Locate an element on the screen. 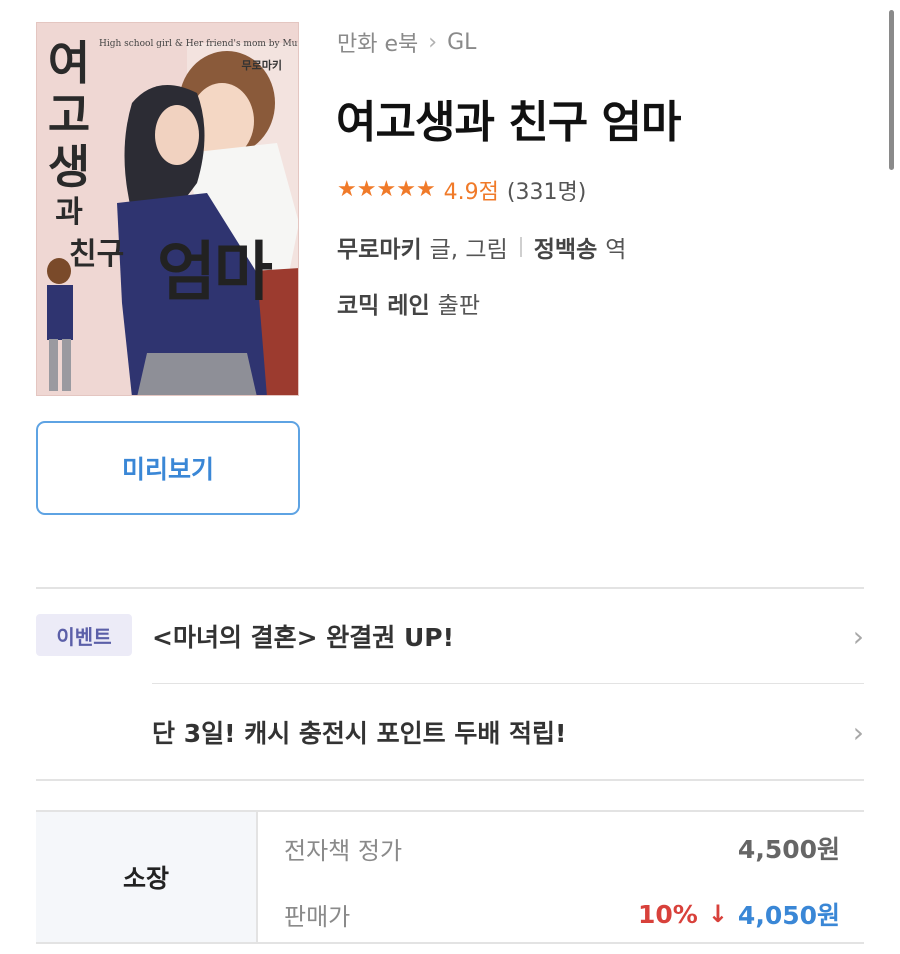  publisher: 코믹 레인 출판 is located at coordinates (408, 303).